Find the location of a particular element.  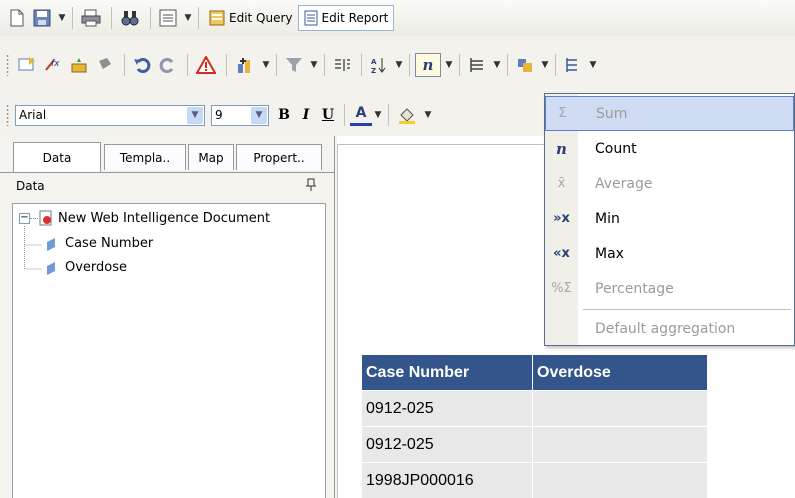

save-dropdown-icon: ▼ is located at coordinates (62, 18).